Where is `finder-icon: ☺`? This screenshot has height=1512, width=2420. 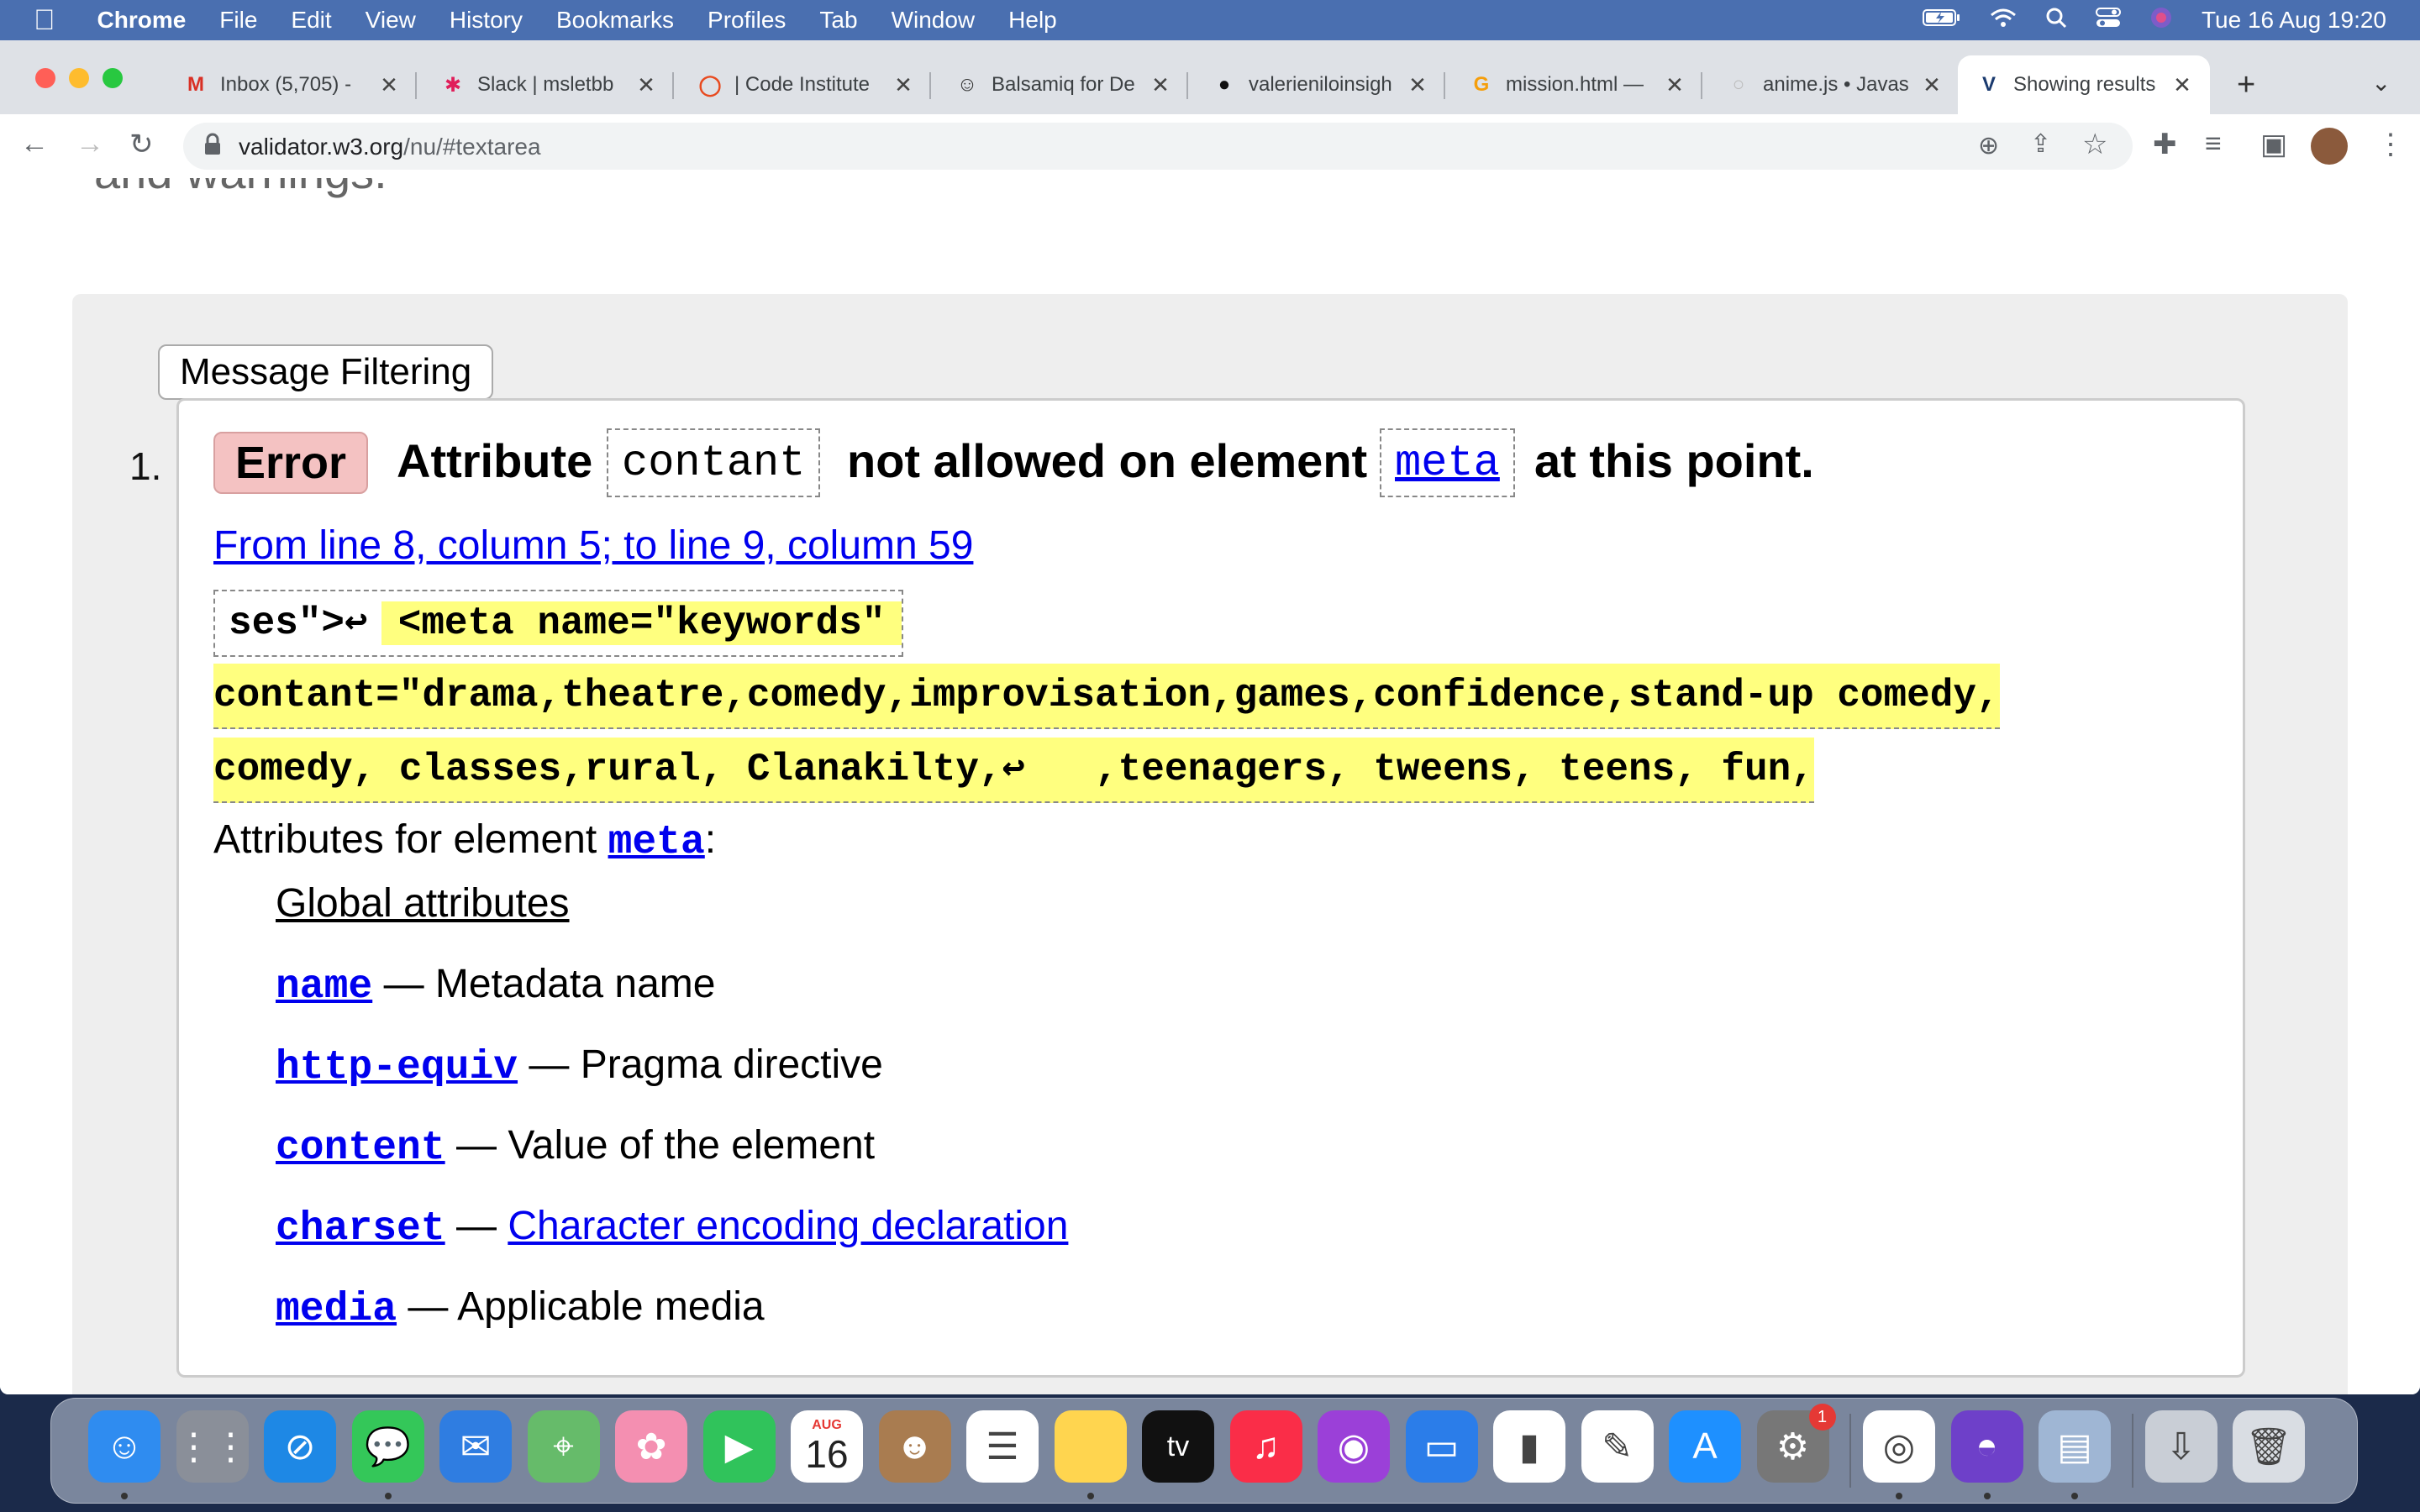
finder-icon: ☺ is located at coordinates (124, 1446).